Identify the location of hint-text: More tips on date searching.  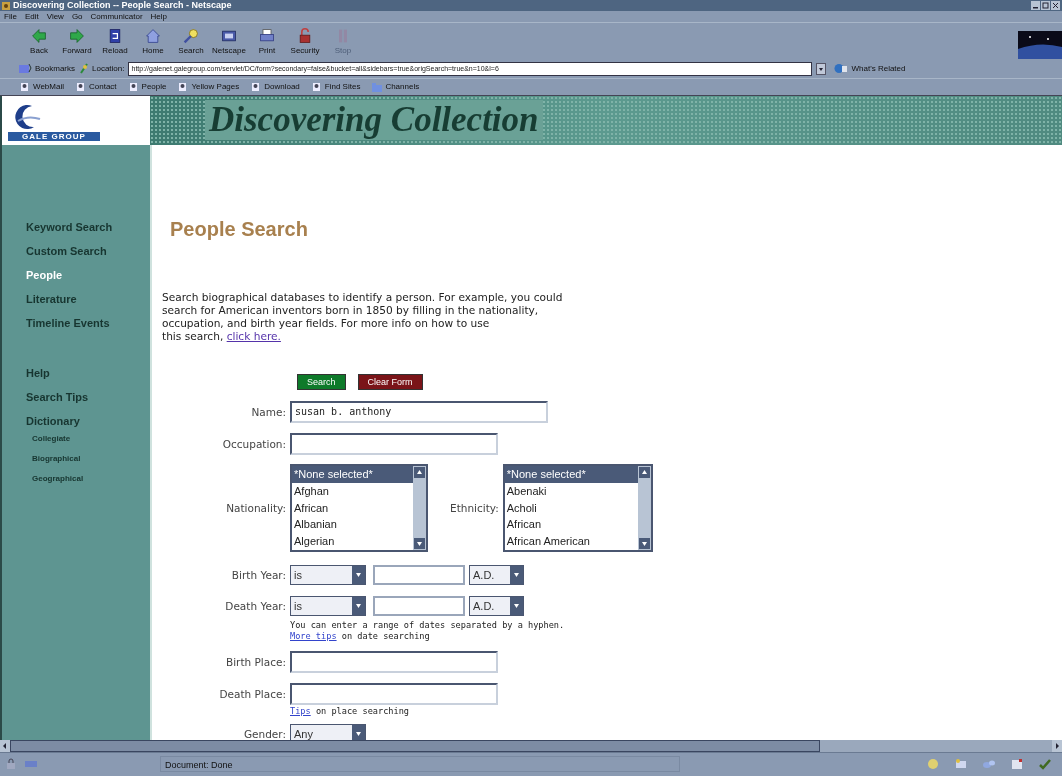
(360, 636).